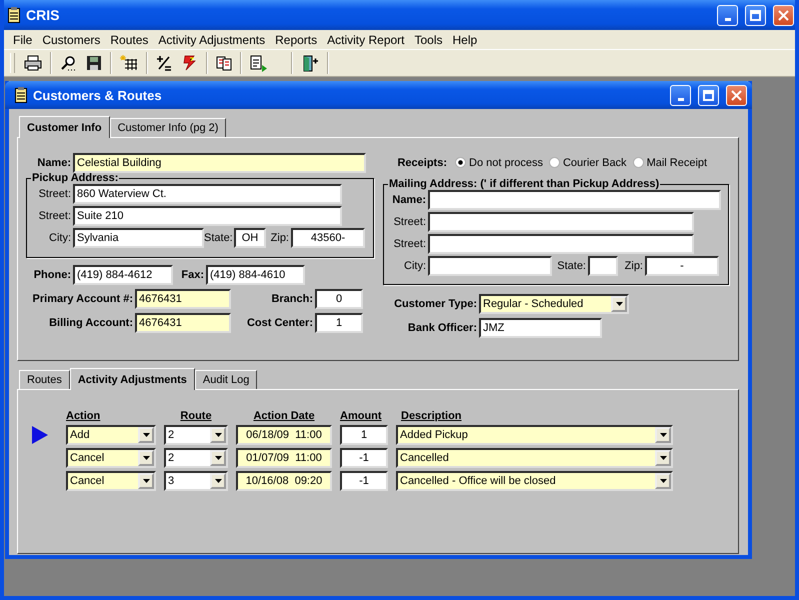 Image resolution: width=799 pixels, height=600 pixels. I want to click on group-title: Mailing Address: (' if different than Pickup Address), so click(524, 184).